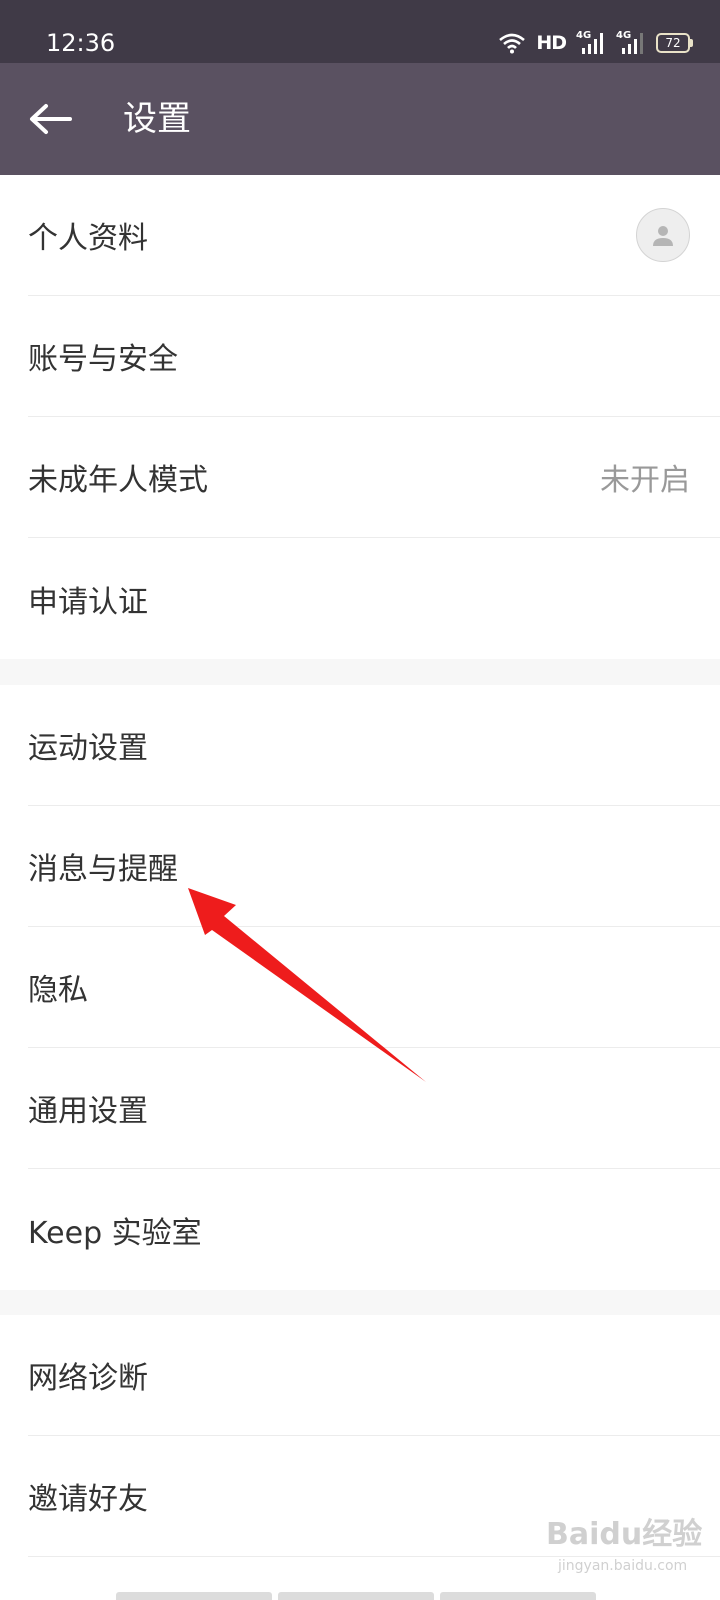 Image resolution: width=720 pixels, height=1600 pixels. What do you see at coordinates (360, 31) in the screenshot?
I see `status-bar: 12:36 HD 4G 4G 72` at bounding box center [360, 31].